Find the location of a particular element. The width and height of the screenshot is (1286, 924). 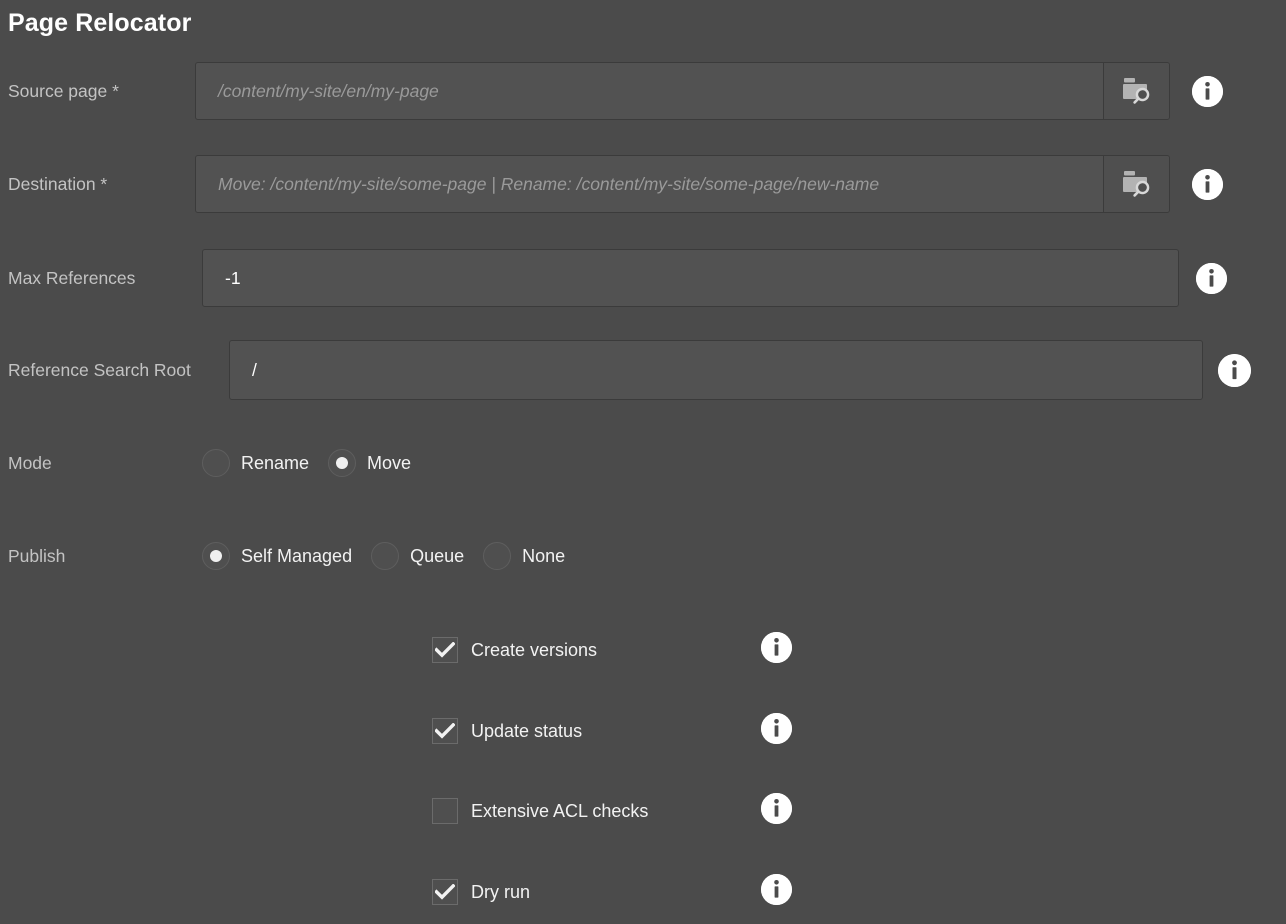

source-page-placeholder: /content/my-site/en/my-page is located at coordinates (328, 90).